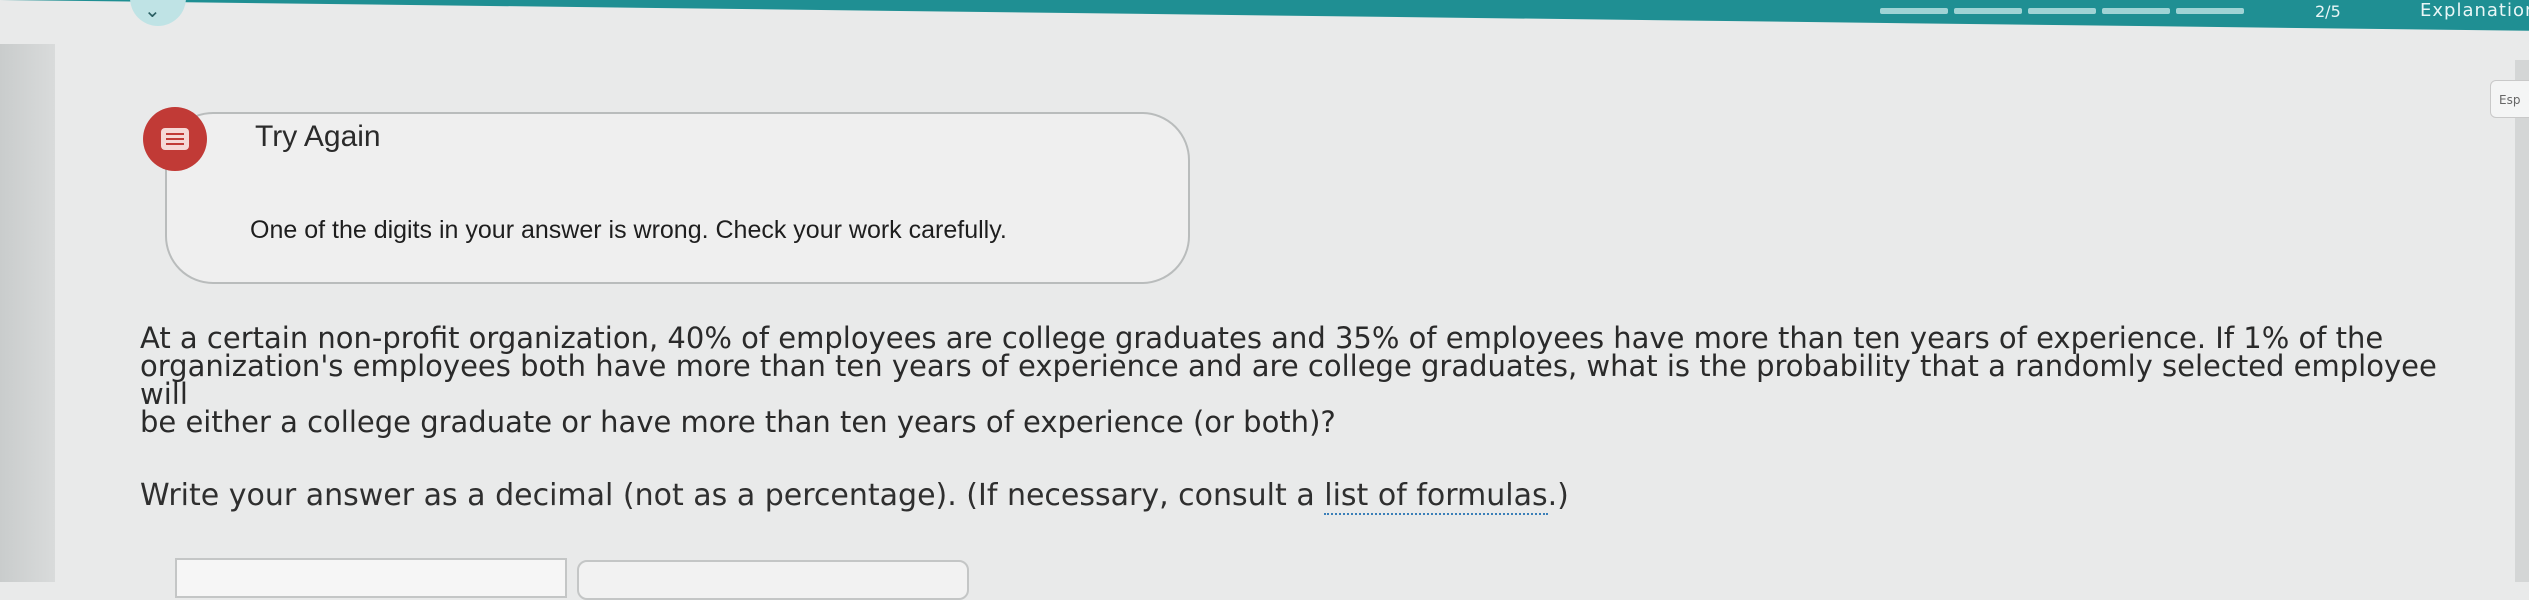 The height and width of the screenshot is (600, 2529). I want to click on explanation-link: Explanation, so click(2474, 10).